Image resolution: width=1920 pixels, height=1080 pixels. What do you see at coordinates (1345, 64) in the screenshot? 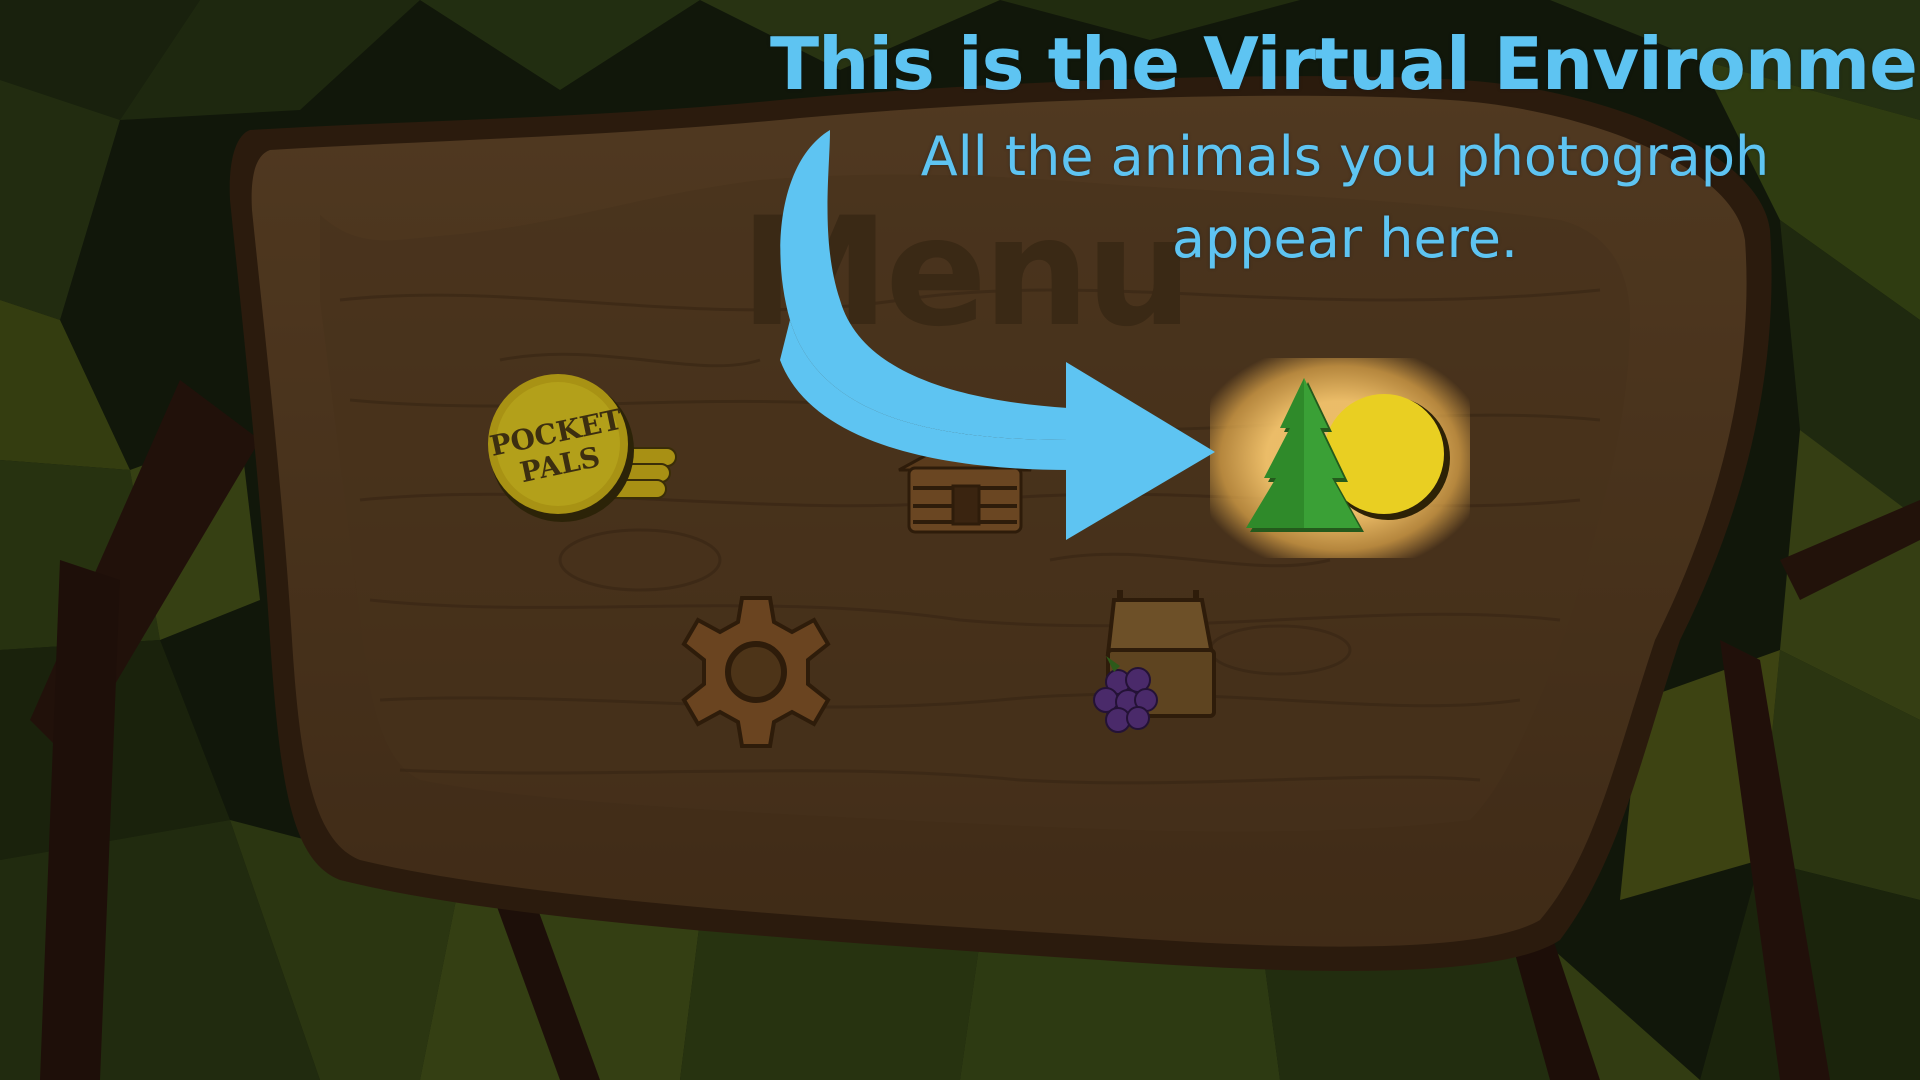
I see `tutorial-title: This is the Virtual Environment.` at bounding box center [1345, 64].